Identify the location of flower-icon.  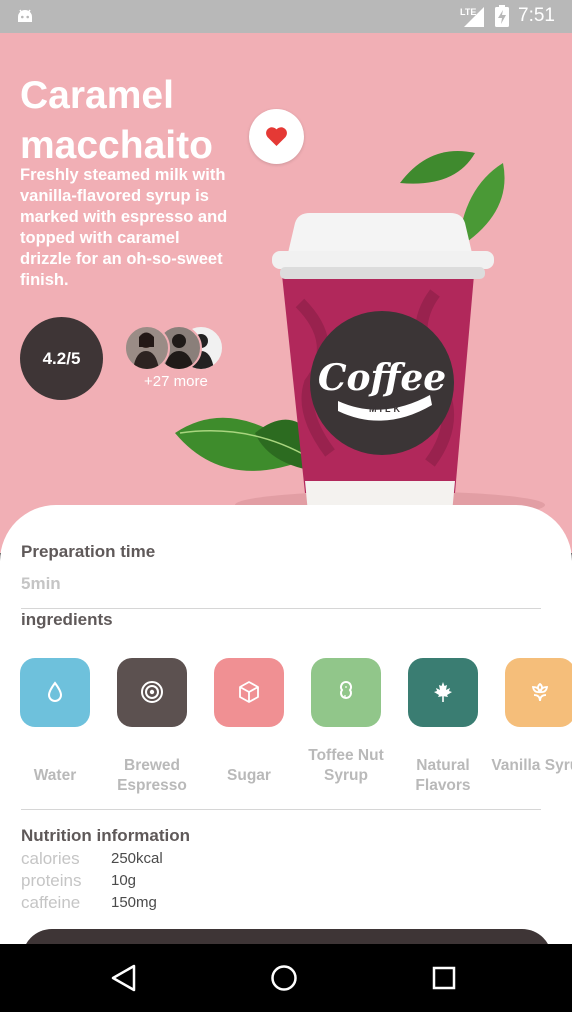
(540, 692).